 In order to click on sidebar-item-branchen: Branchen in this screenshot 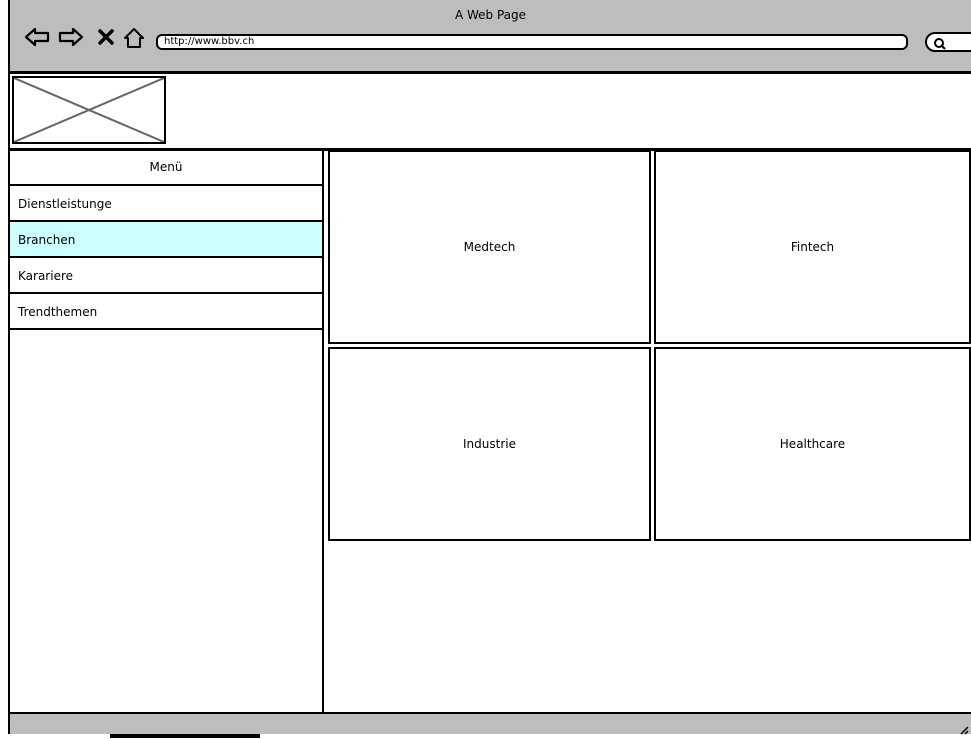, I will do `click(166, 240)`.